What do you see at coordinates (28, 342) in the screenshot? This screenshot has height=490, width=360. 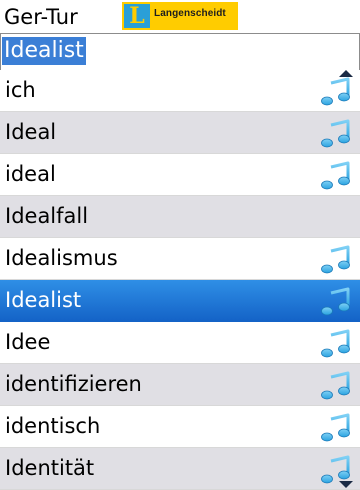 I see `list-item-label: Idee` at bounding box center [28, 342].